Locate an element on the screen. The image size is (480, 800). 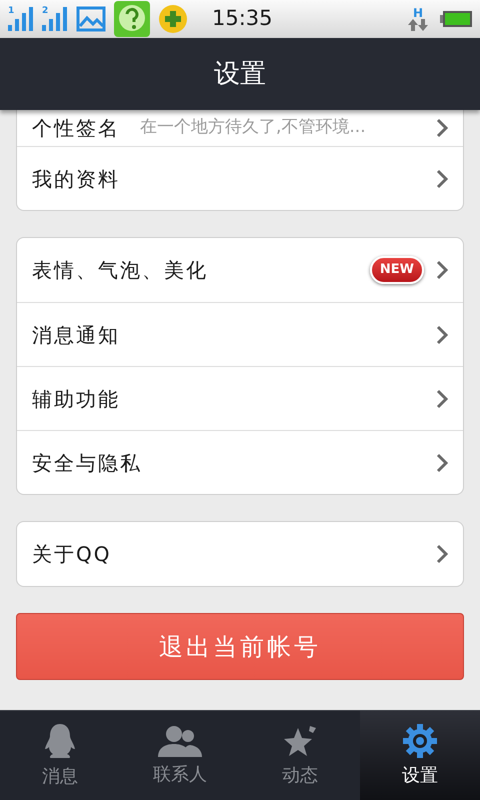
star-icon is located at coordinates (300, 741).